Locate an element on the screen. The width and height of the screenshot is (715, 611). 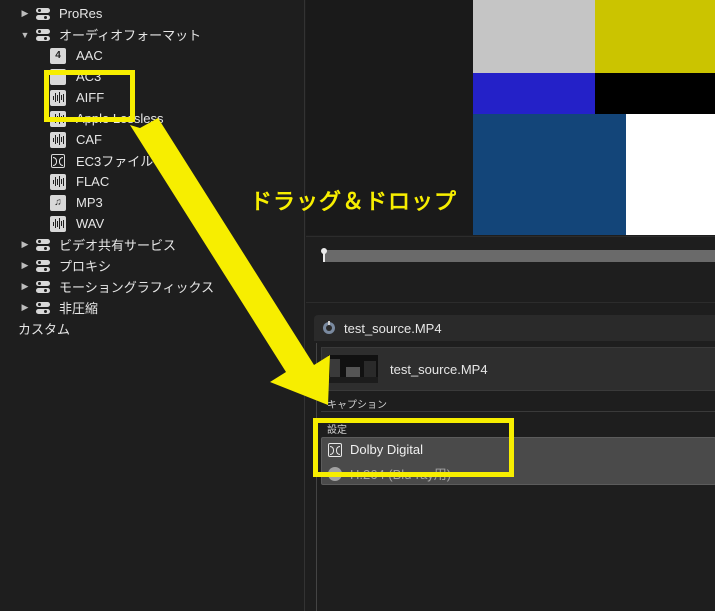
aac-icon: 4 is located at coordinates (58, 55).